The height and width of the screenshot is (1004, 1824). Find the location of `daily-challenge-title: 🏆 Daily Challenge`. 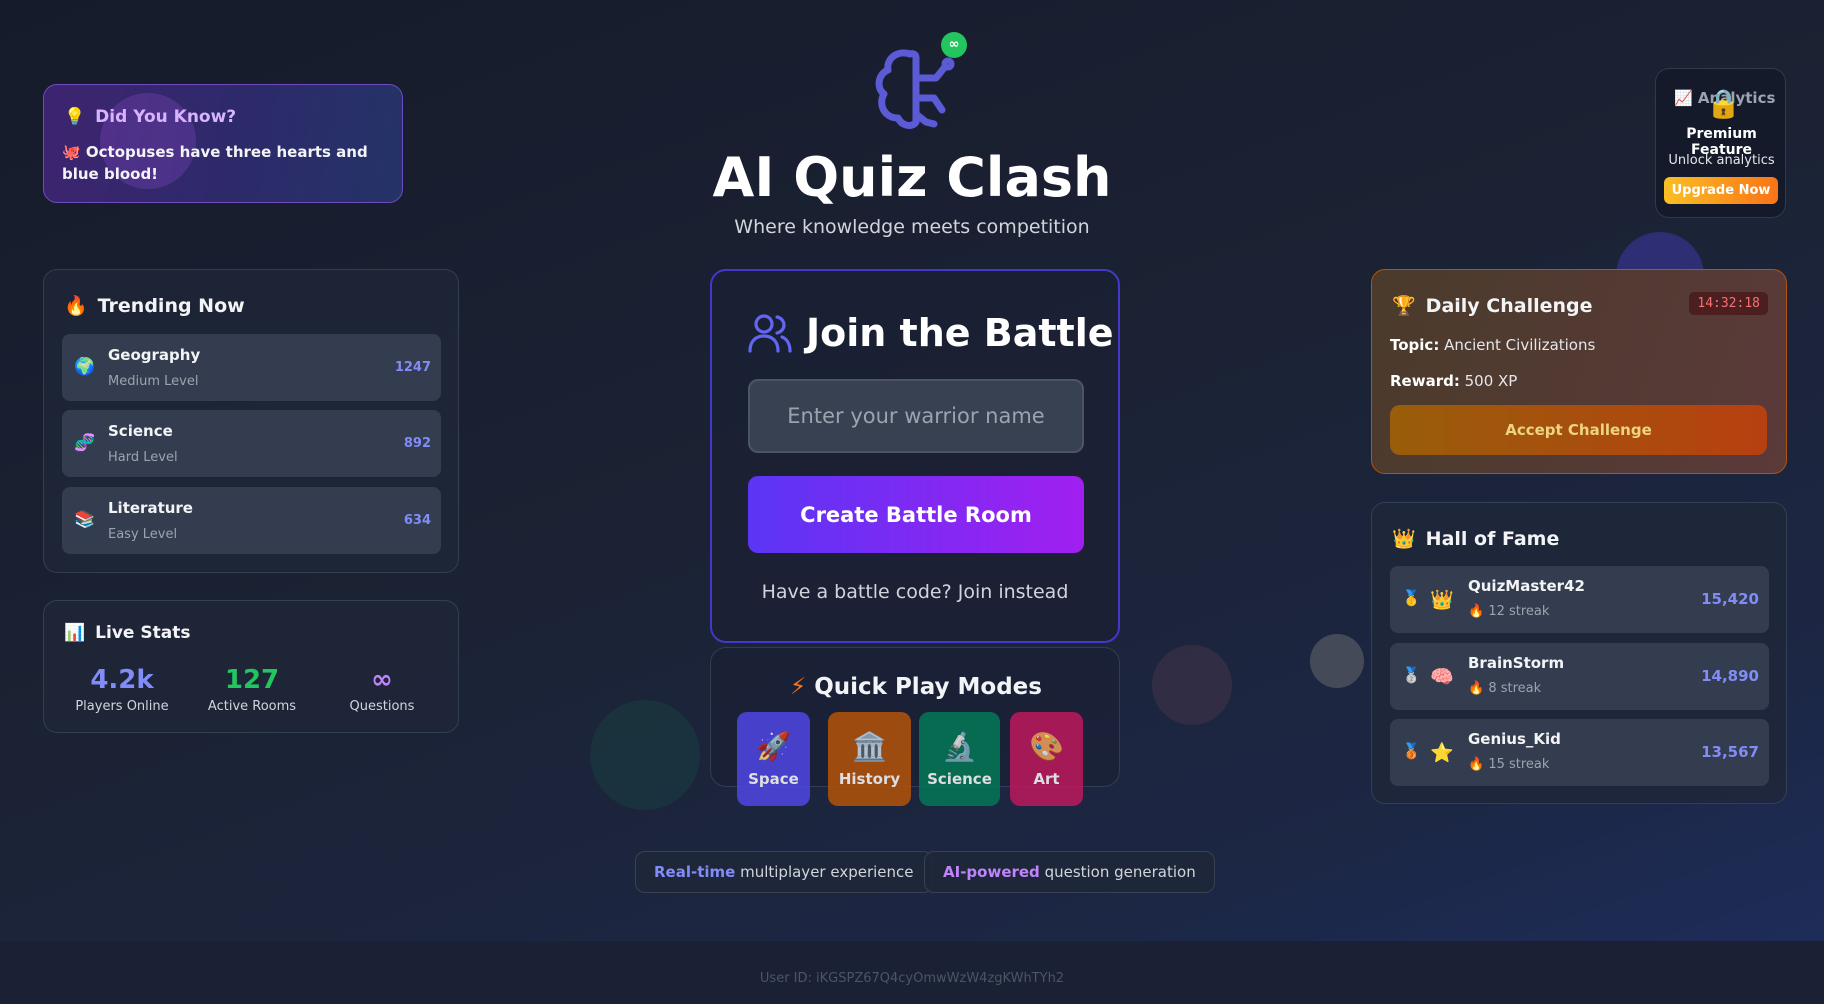

daily-challenge-title: 🏆 Daily Challenge is located at coordinates (1492, 306).